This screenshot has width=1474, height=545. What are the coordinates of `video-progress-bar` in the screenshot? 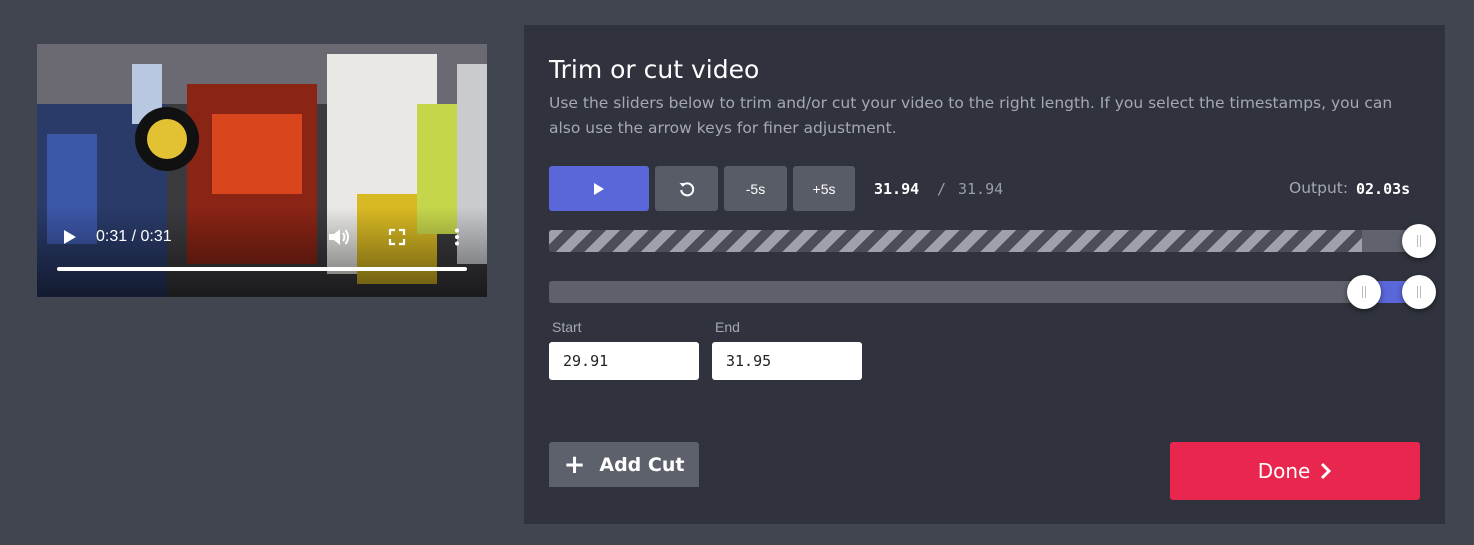 It's located at (262, 269).